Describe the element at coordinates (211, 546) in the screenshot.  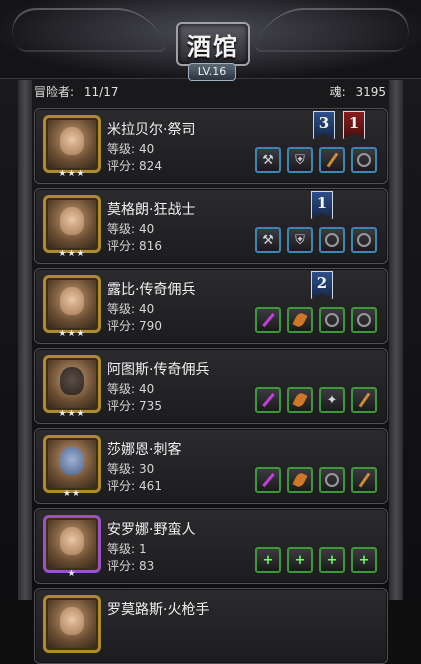
I see `adventurer-card: ★ 安罗娜·野蛮人 等级: 1 评分: 83 + + + +` at that location.